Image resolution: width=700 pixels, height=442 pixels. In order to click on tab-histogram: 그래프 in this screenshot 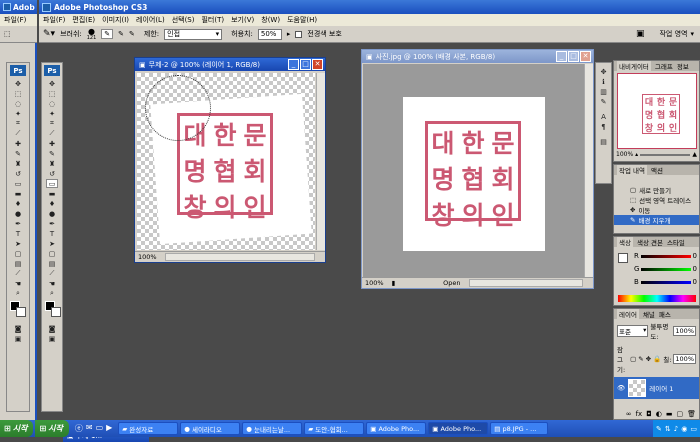, I will do `click(664, 66)`.